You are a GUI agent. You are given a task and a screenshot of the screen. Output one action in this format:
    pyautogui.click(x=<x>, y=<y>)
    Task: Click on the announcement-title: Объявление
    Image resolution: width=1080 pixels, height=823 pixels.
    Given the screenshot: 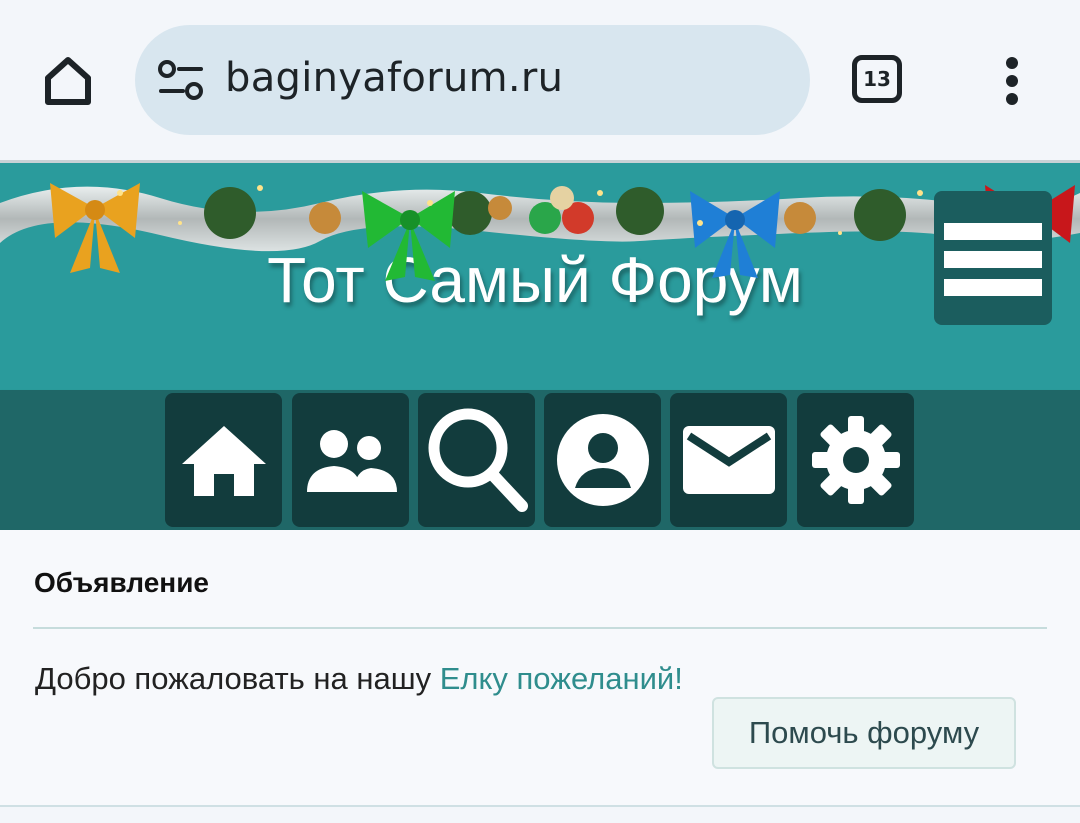 What is the action you would take?
    pyautogui.click(x=121, y=582)
    